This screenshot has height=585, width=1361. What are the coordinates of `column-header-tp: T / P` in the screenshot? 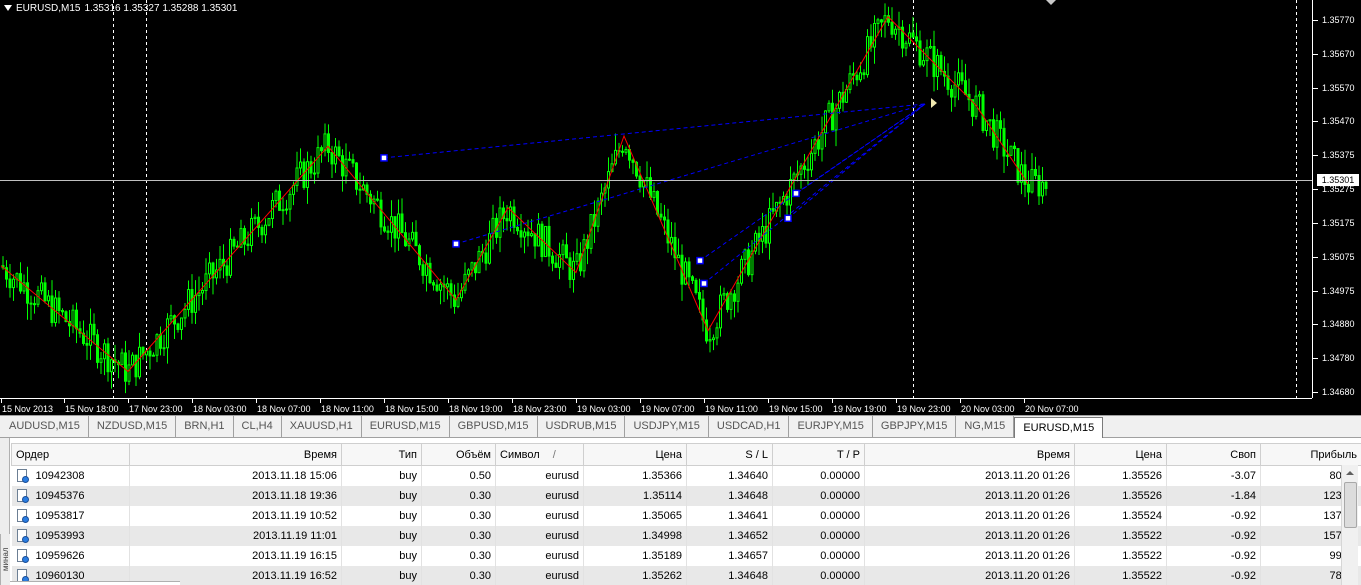 It's located at (818, 454).